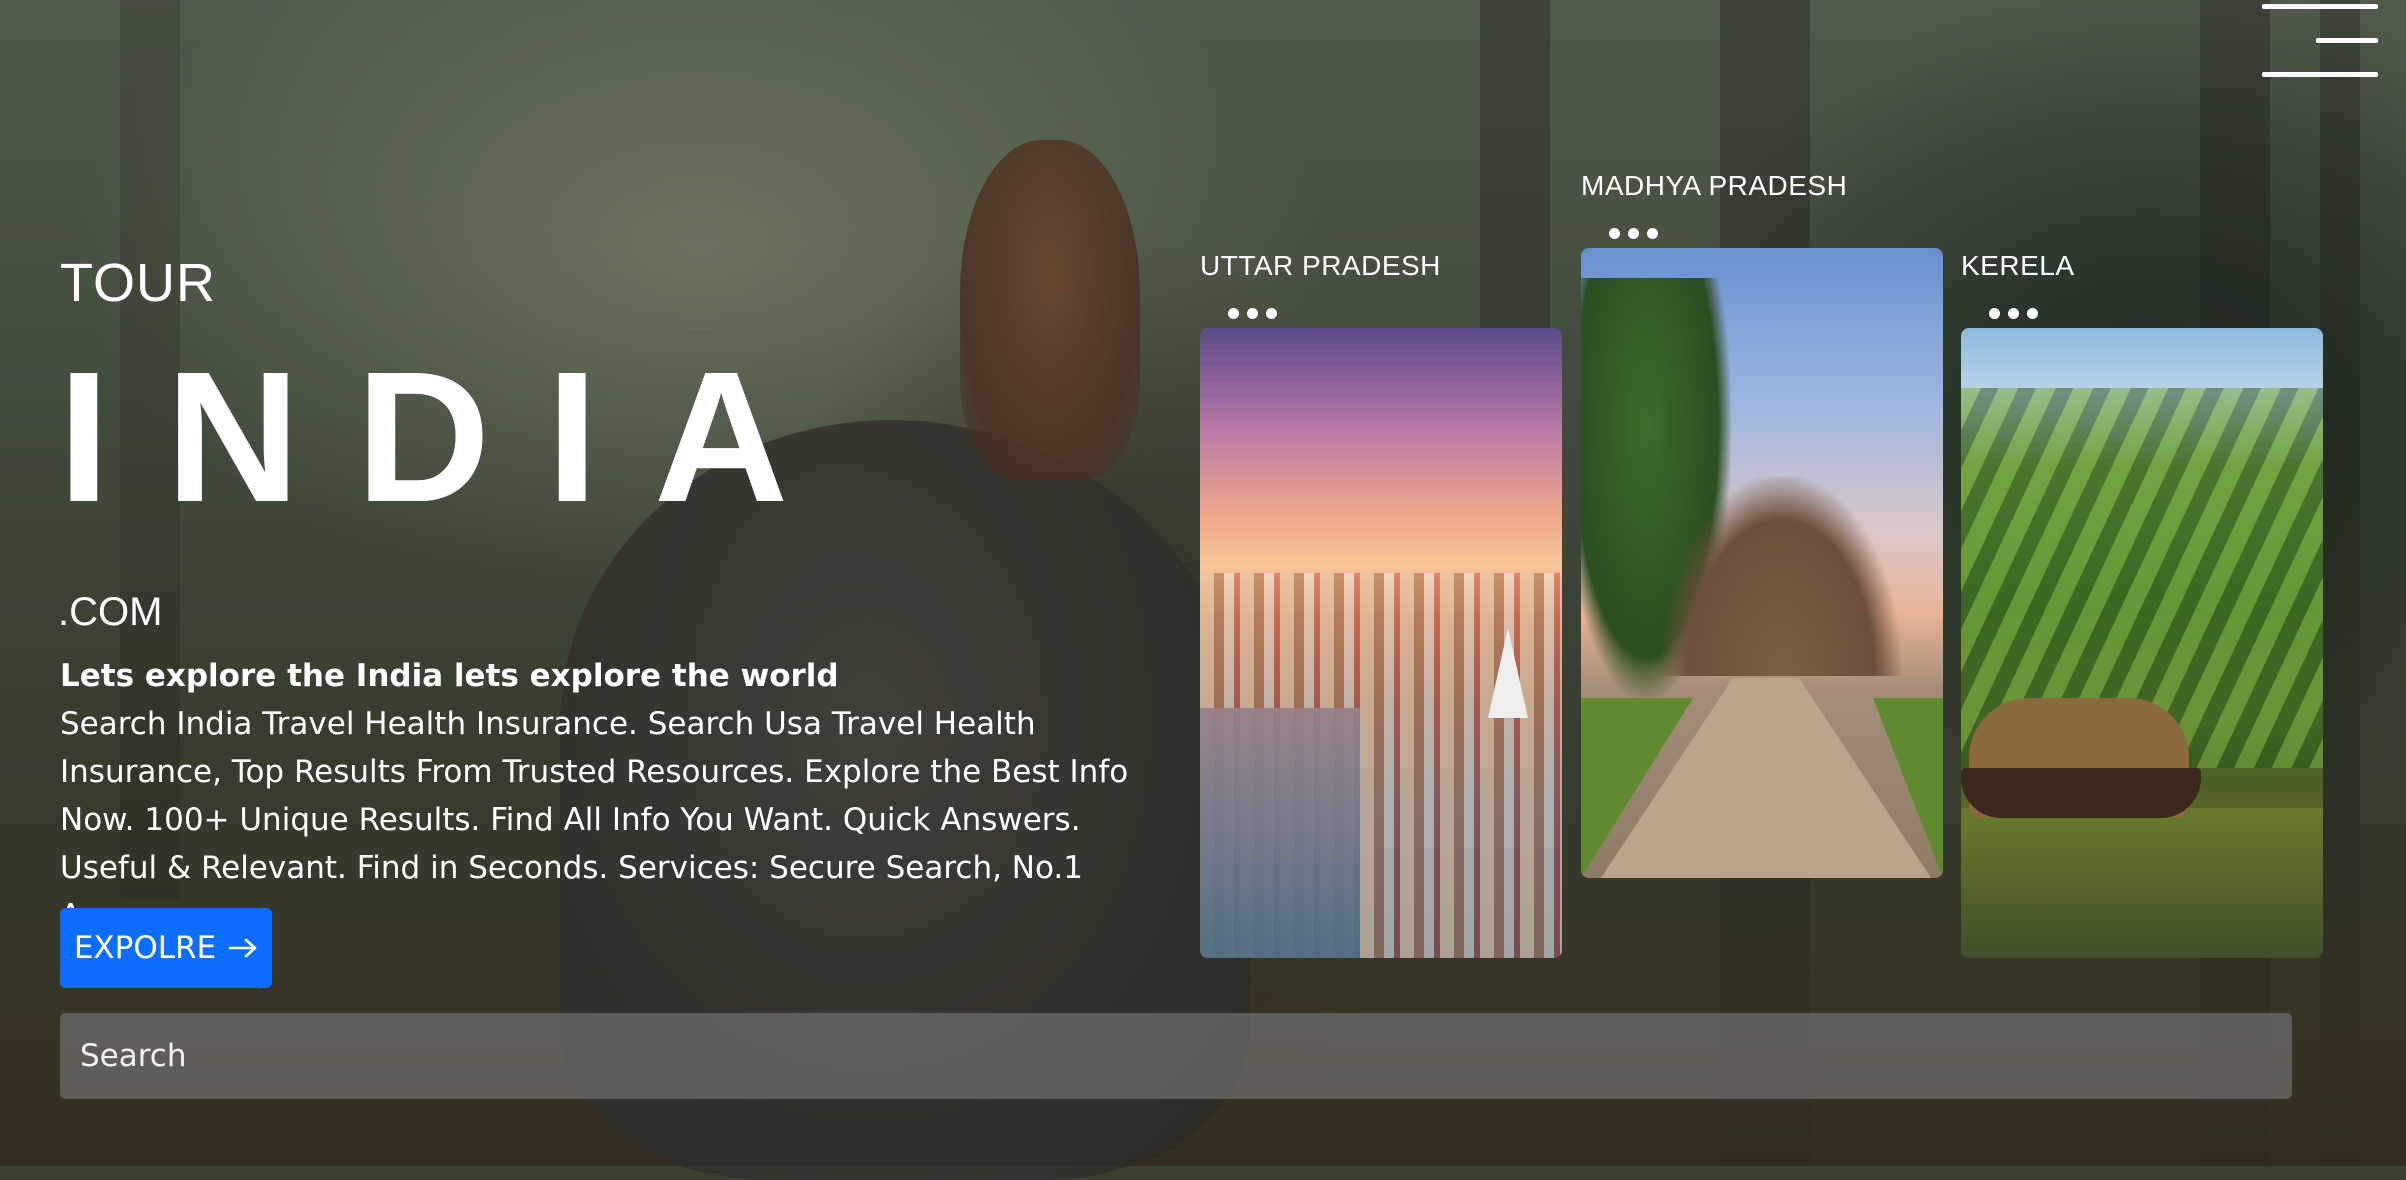 This screenshot has height=1180, width=2406. Describe the element at coordinates (2142, 643) in the screenshot. I see `card-image-kerala-houseboat` at that location.